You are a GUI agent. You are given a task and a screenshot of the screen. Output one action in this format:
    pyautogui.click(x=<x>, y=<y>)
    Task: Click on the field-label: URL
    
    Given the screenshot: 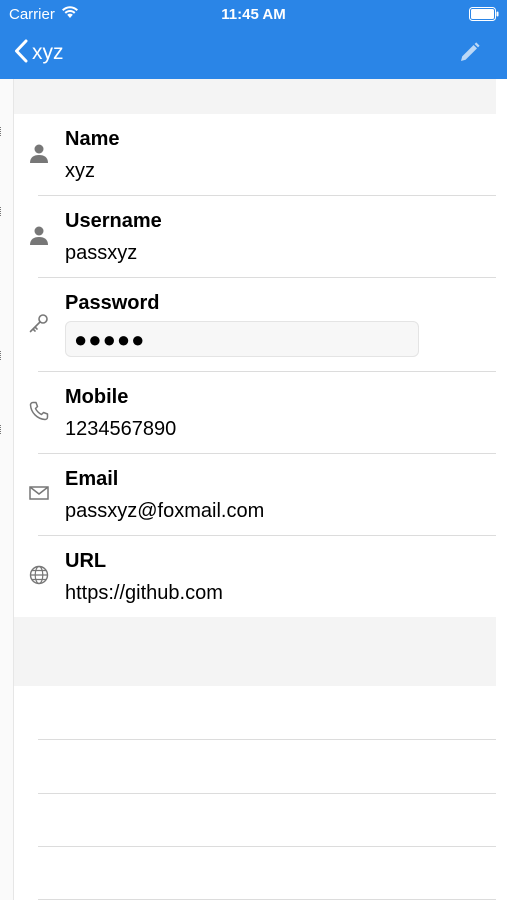 What is the action you would take?
    pyautogui.click(x=86, y=561)
    